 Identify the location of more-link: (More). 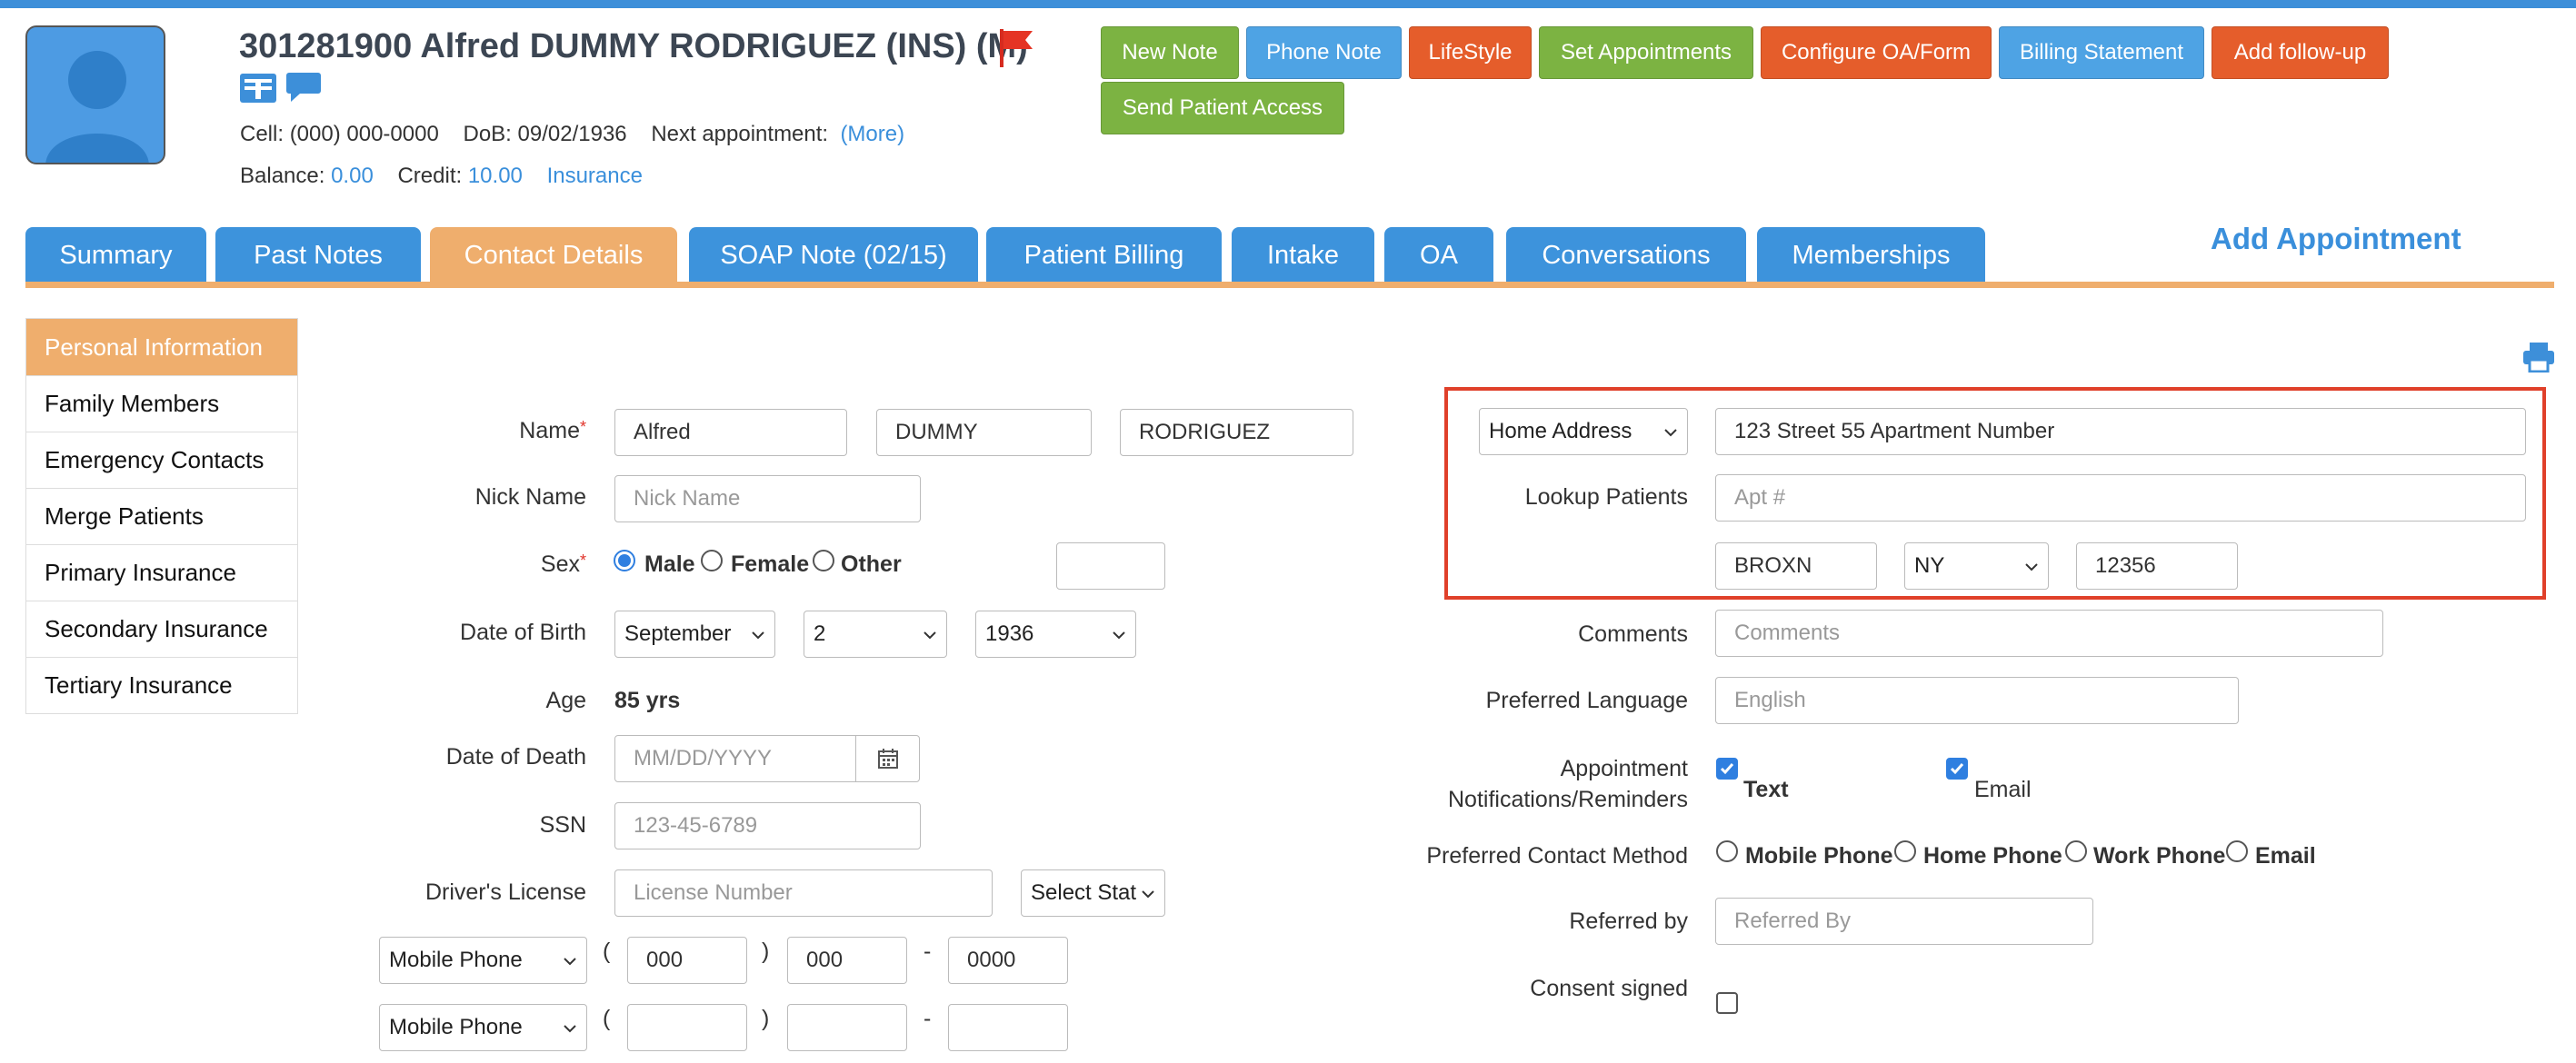
(872, 134).